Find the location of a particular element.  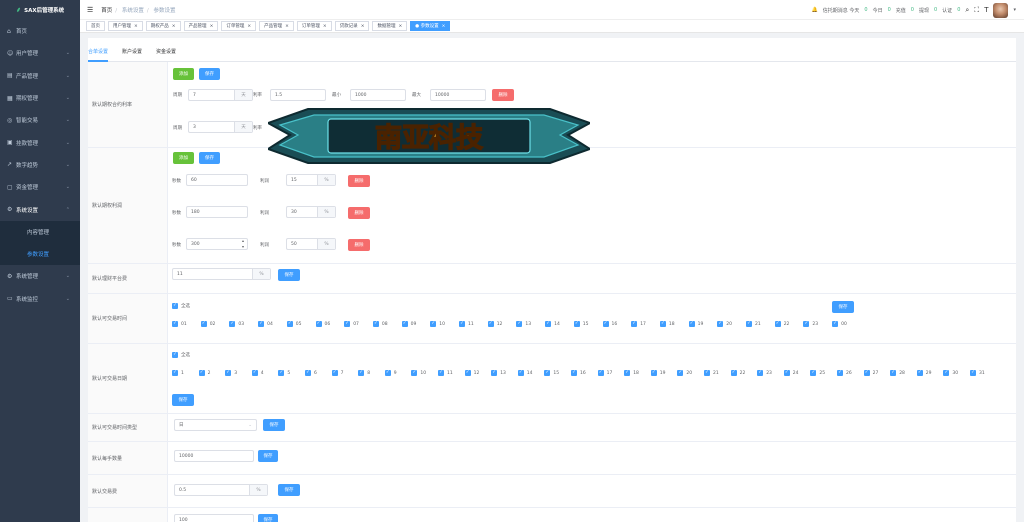

notice-text: 信托期消息 今天 is located at coordinates (841, 10).